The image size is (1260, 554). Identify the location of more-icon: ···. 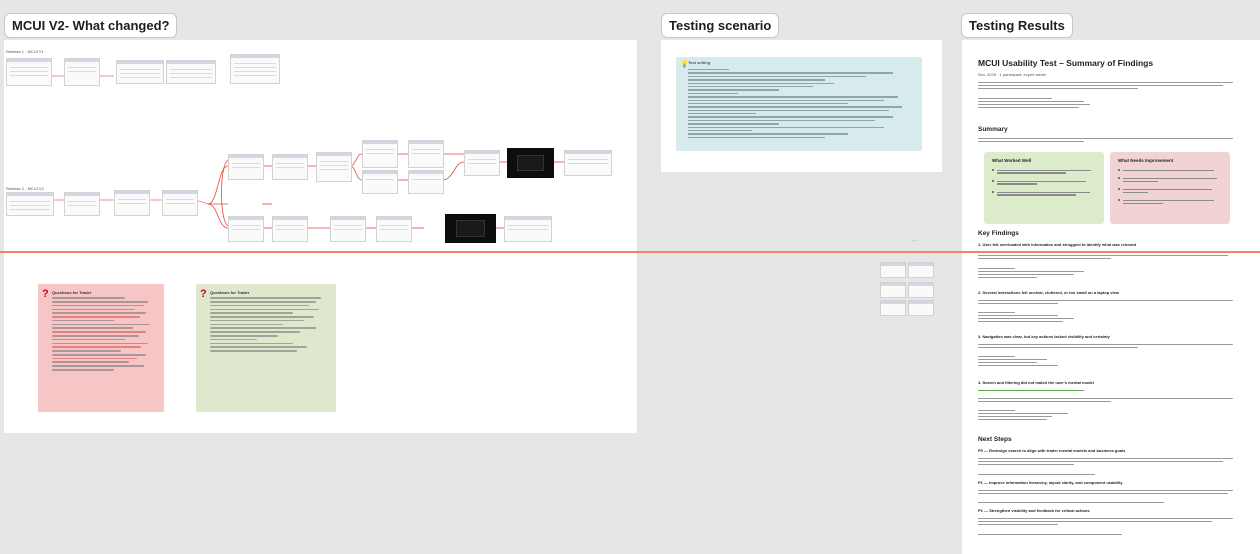
(915, 241).